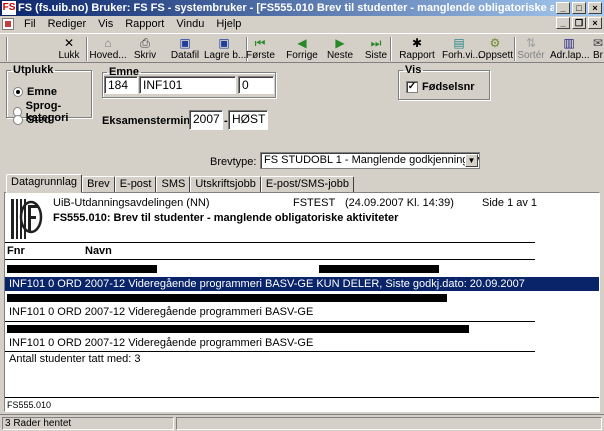 Image resolution: width=604 pixels, height=431 pixels. Describe the element at coordinates (224, 43) in the screenshot. I see `save-icon: ▣` at that location.